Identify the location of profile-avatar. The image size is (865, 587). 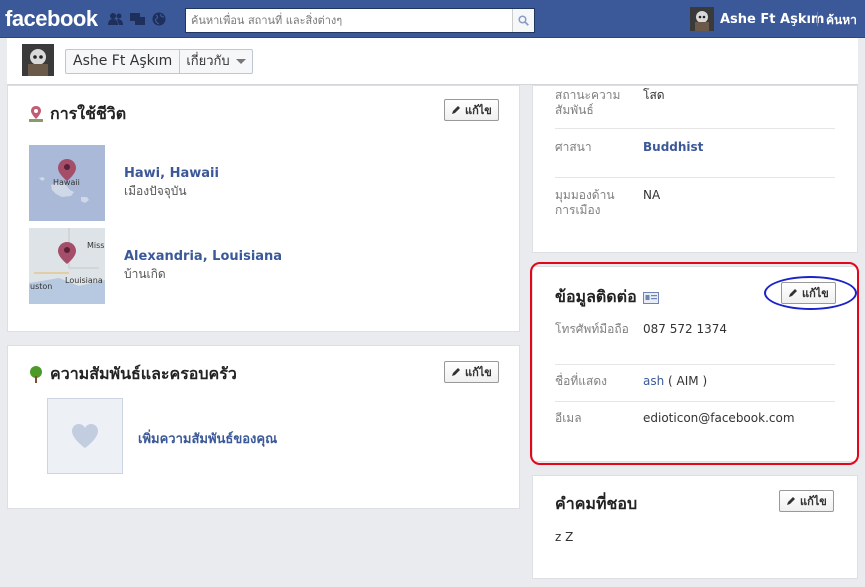
(38, 60).